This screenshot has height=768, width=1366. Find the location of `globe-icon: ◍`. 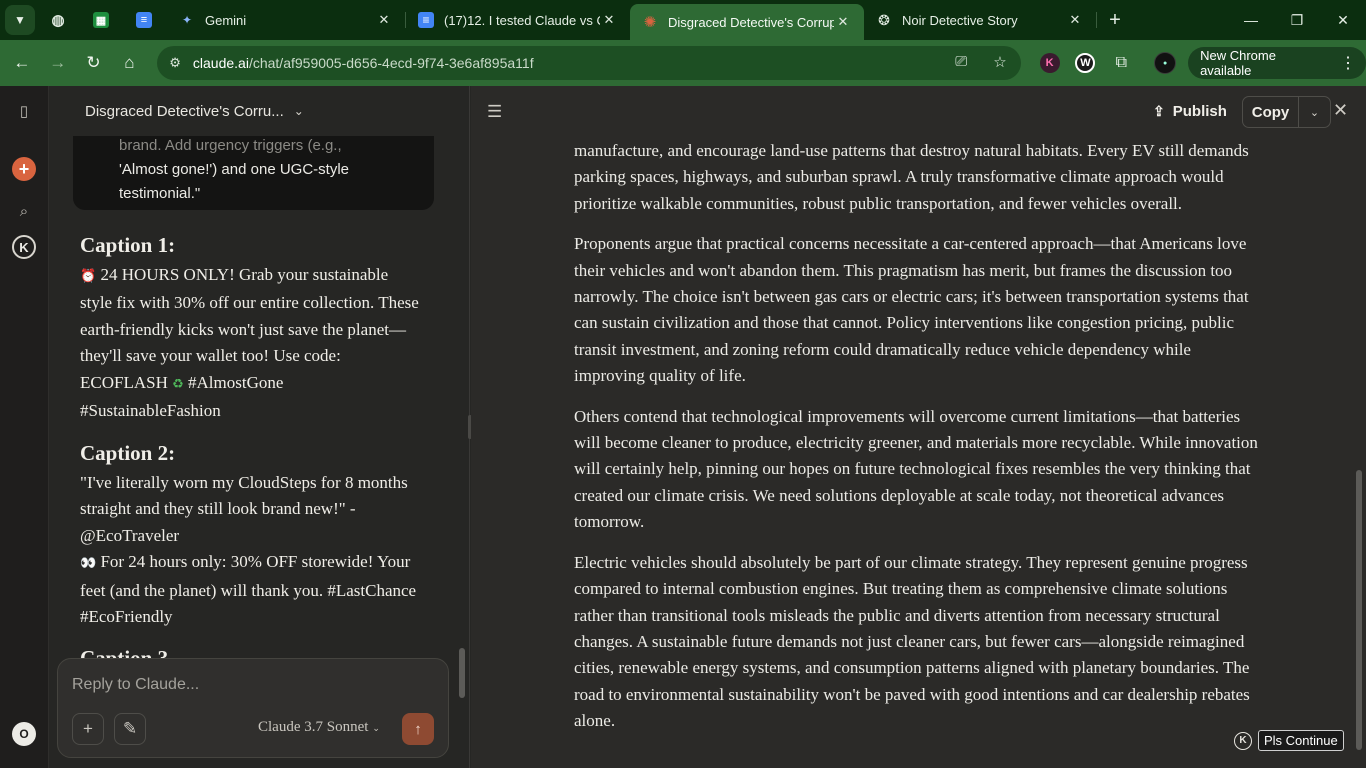

globe-icon: ◍ is located at coordinates (58, 20).